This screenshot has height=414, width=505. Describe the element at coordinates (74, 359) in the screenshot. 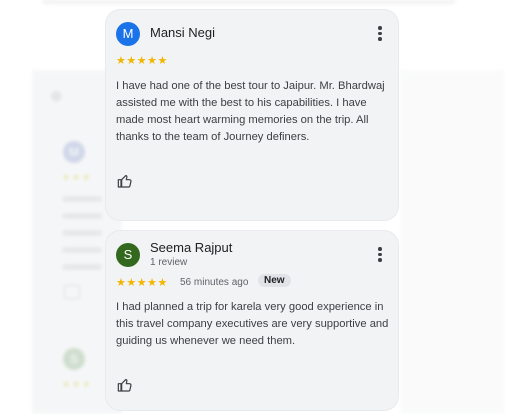

I see `background-avatar: S` at that location.